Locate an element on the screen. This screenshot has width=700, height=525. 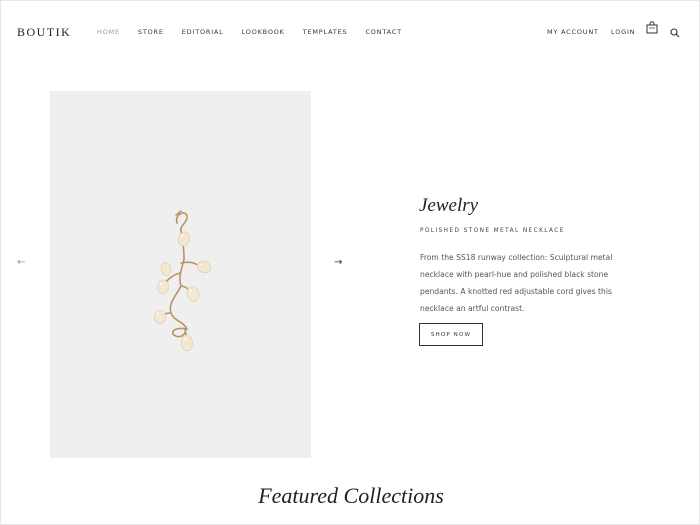
login-link: LOGIN is located at coordinates (623, 32).